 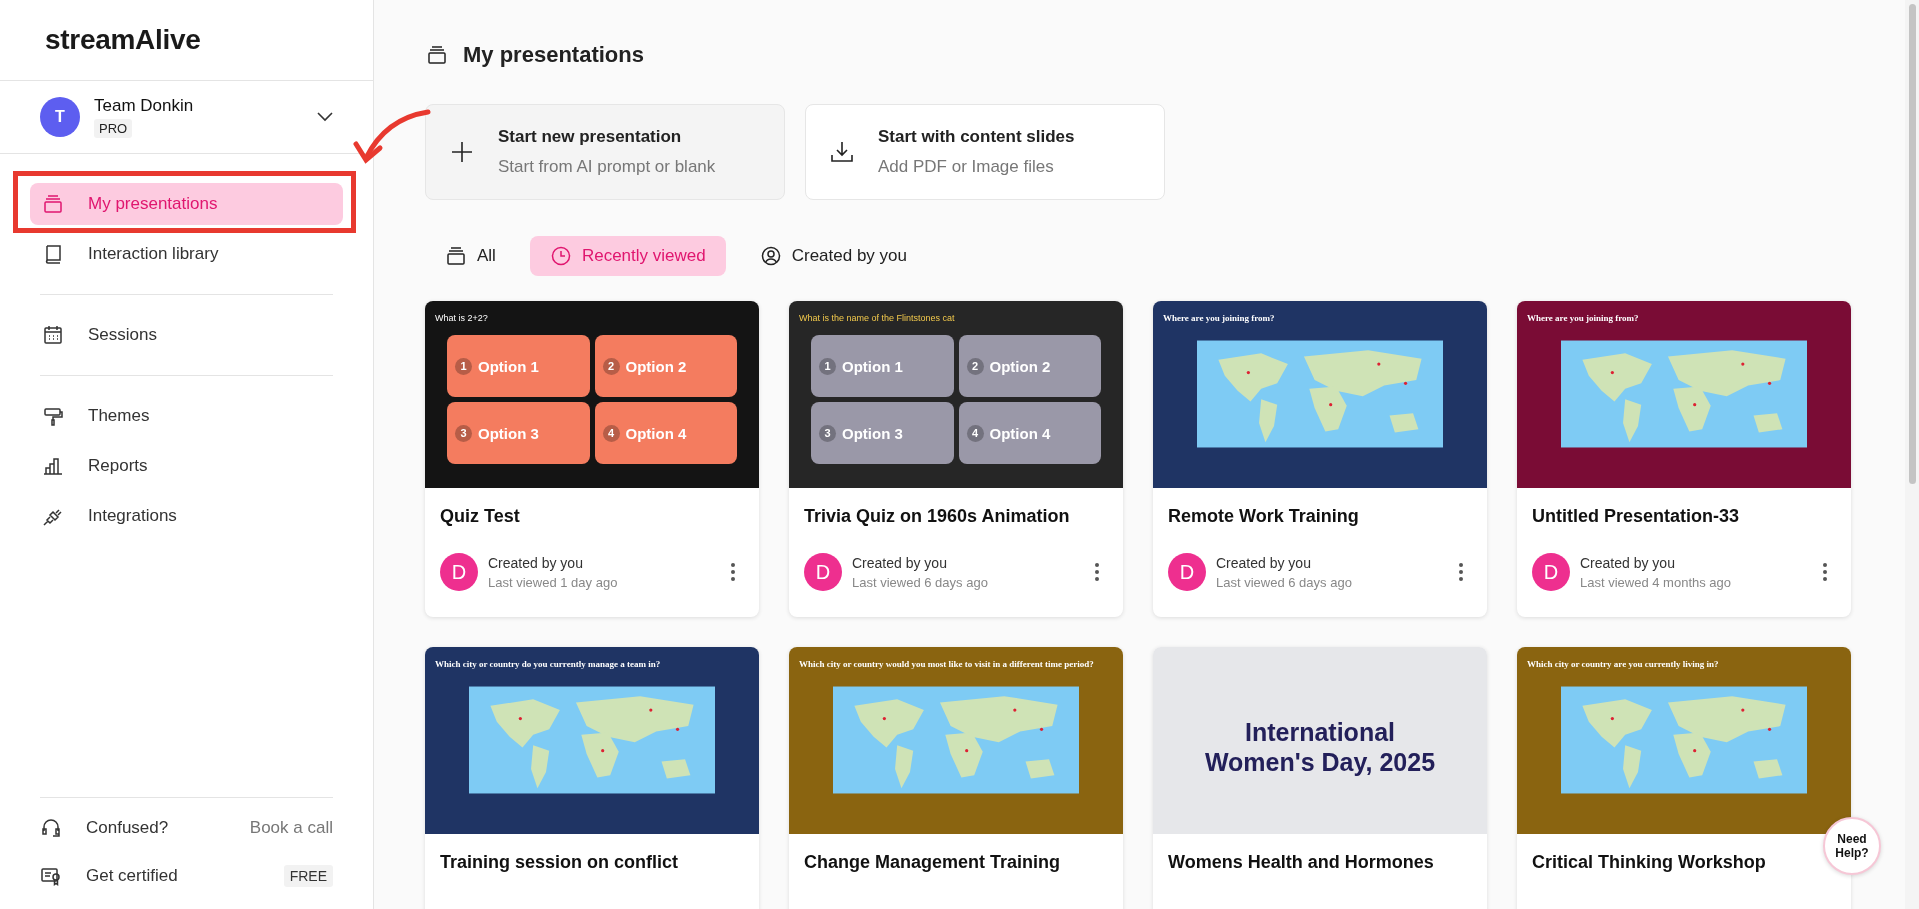 What do you see at coordinates (123, 40) in the screenshot?
I see `logo: streamAlive` at bounding box center [123, 40].